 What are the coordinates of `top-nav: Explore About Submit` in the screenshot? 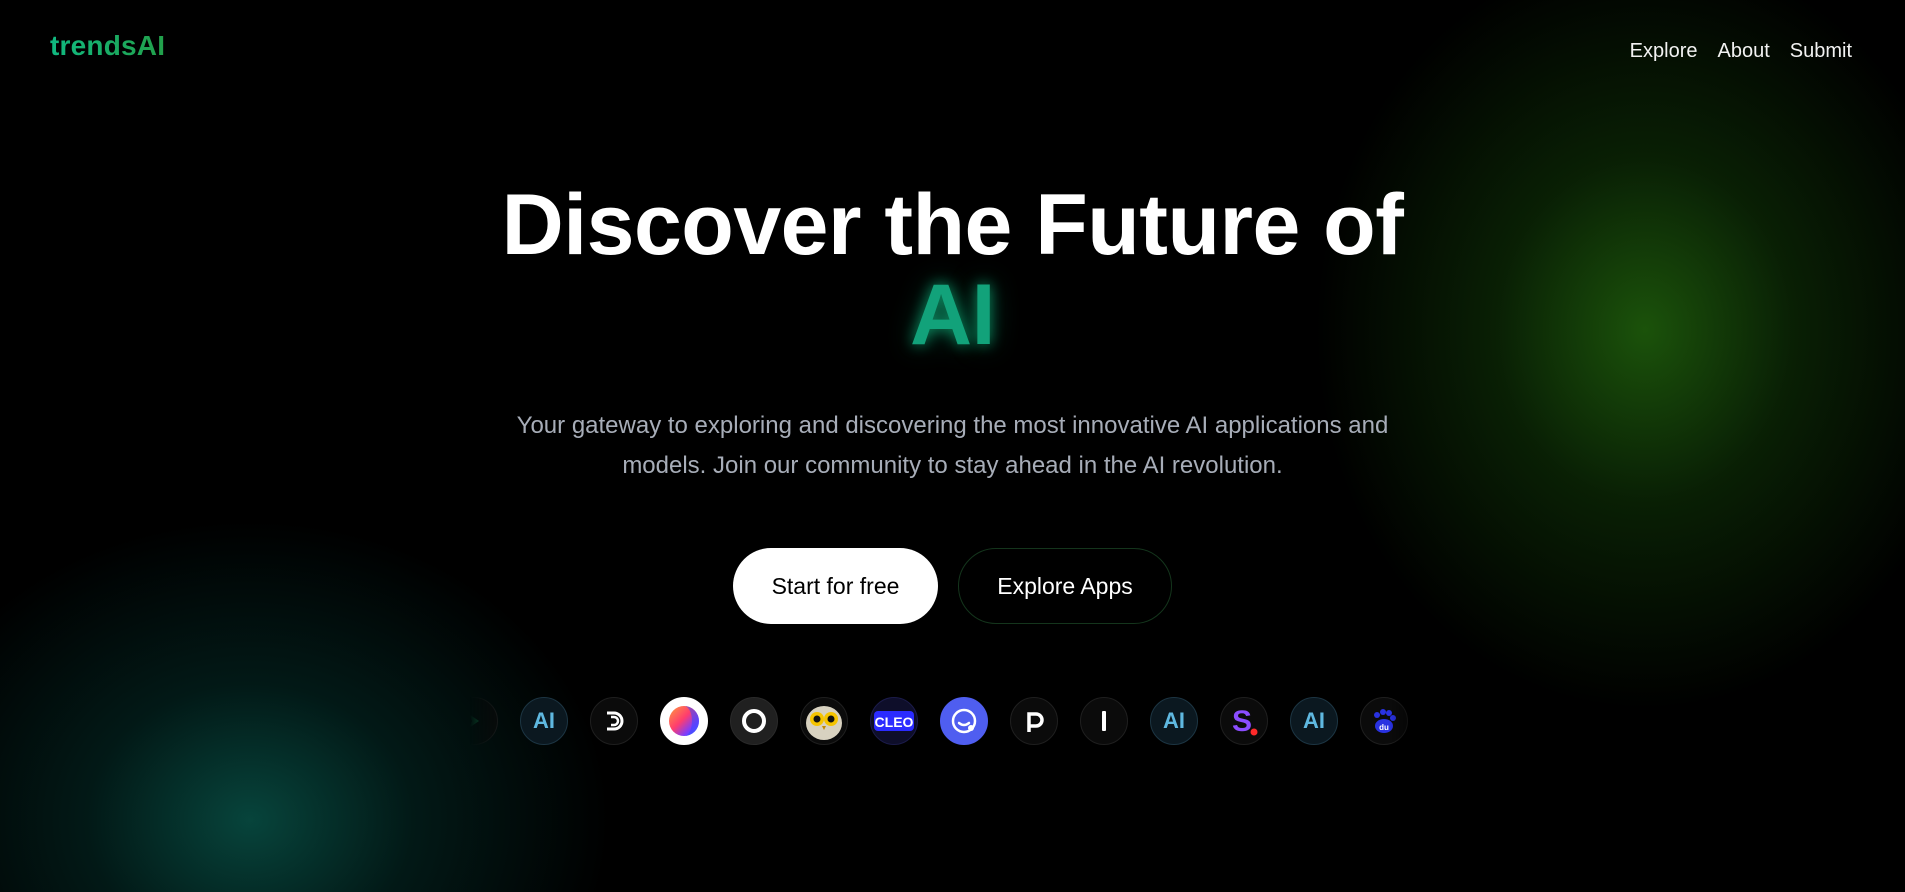 It's located at (1741, 51).